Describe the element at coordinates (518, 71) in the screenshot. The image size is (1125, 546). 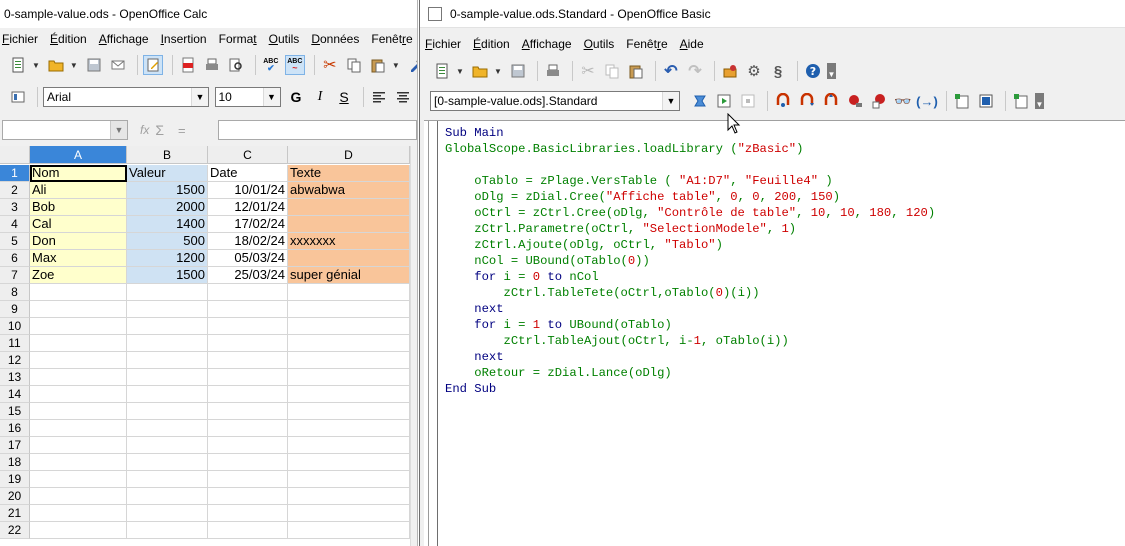
I see `save-icon` at that location.